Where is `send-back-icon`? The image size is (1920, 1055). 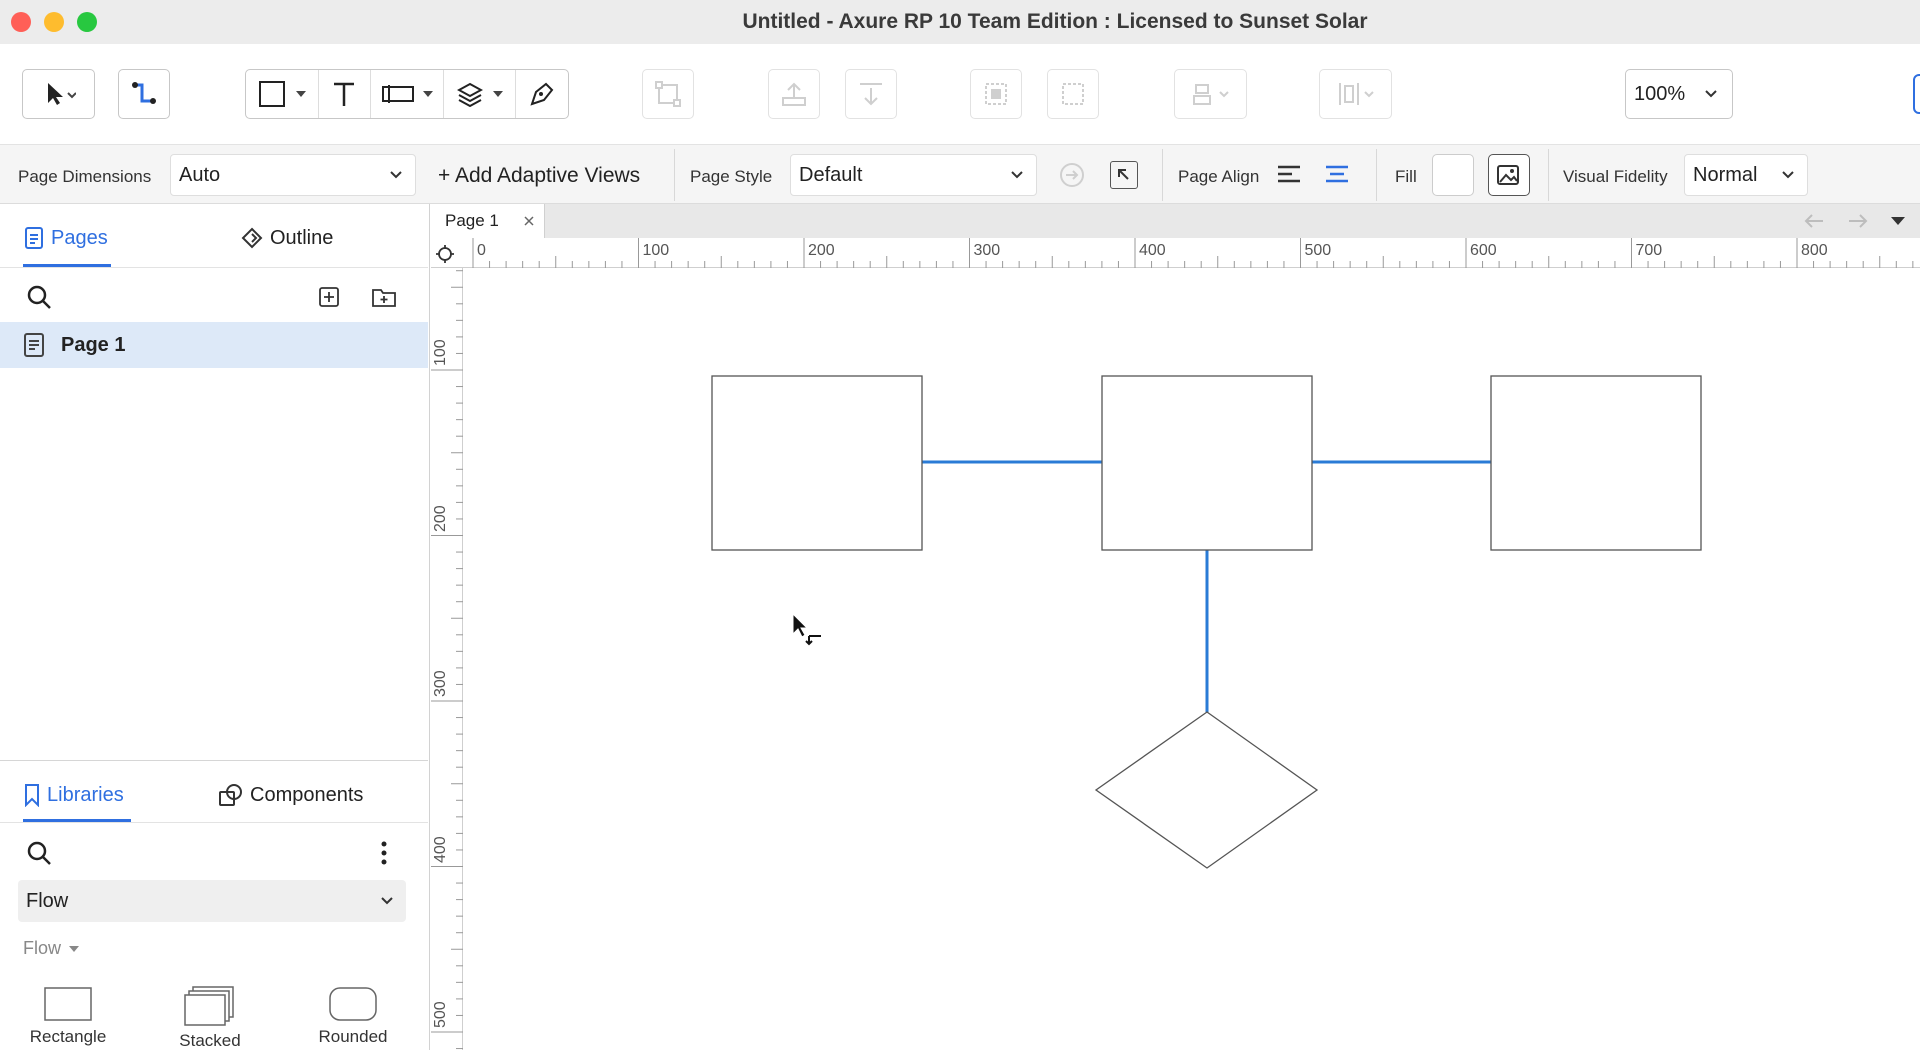 send-back-icon is located at coordinates (871, 94).